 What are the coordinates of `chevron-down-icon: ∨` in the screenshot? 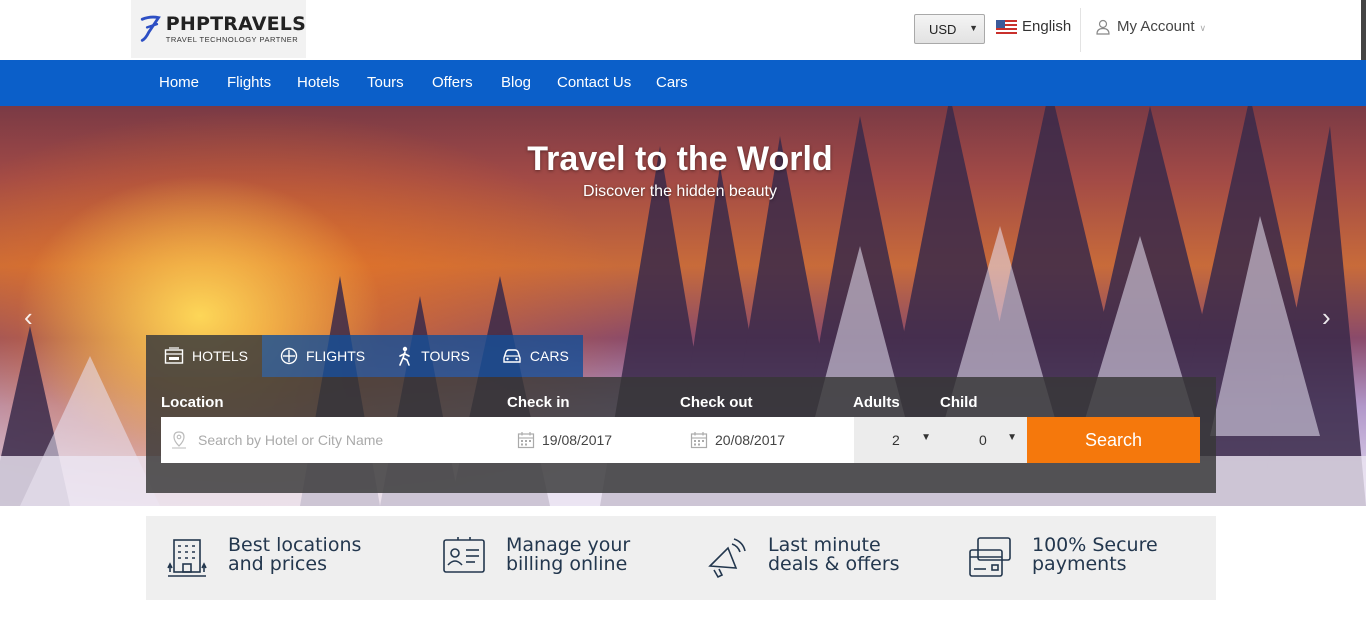 It's located at (1203, 27).